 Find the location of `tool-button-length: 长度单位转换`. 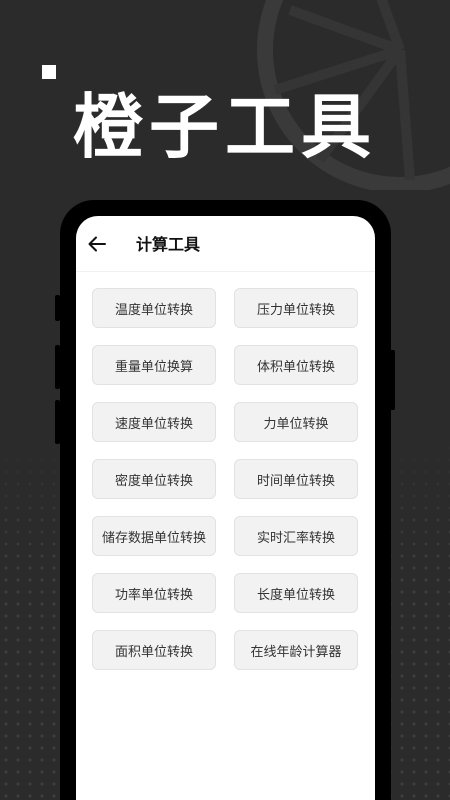

tool-button-length: 长度单位转换 is located at coordinates (296, 593).